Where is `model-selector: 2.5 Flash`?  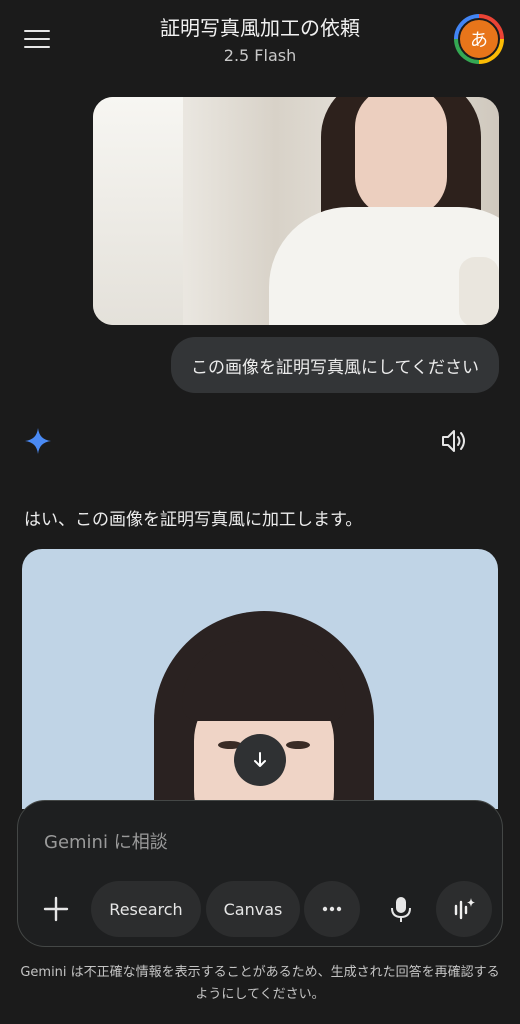
model-selector: 2.5 Flash is located at coordinates (260, 55).